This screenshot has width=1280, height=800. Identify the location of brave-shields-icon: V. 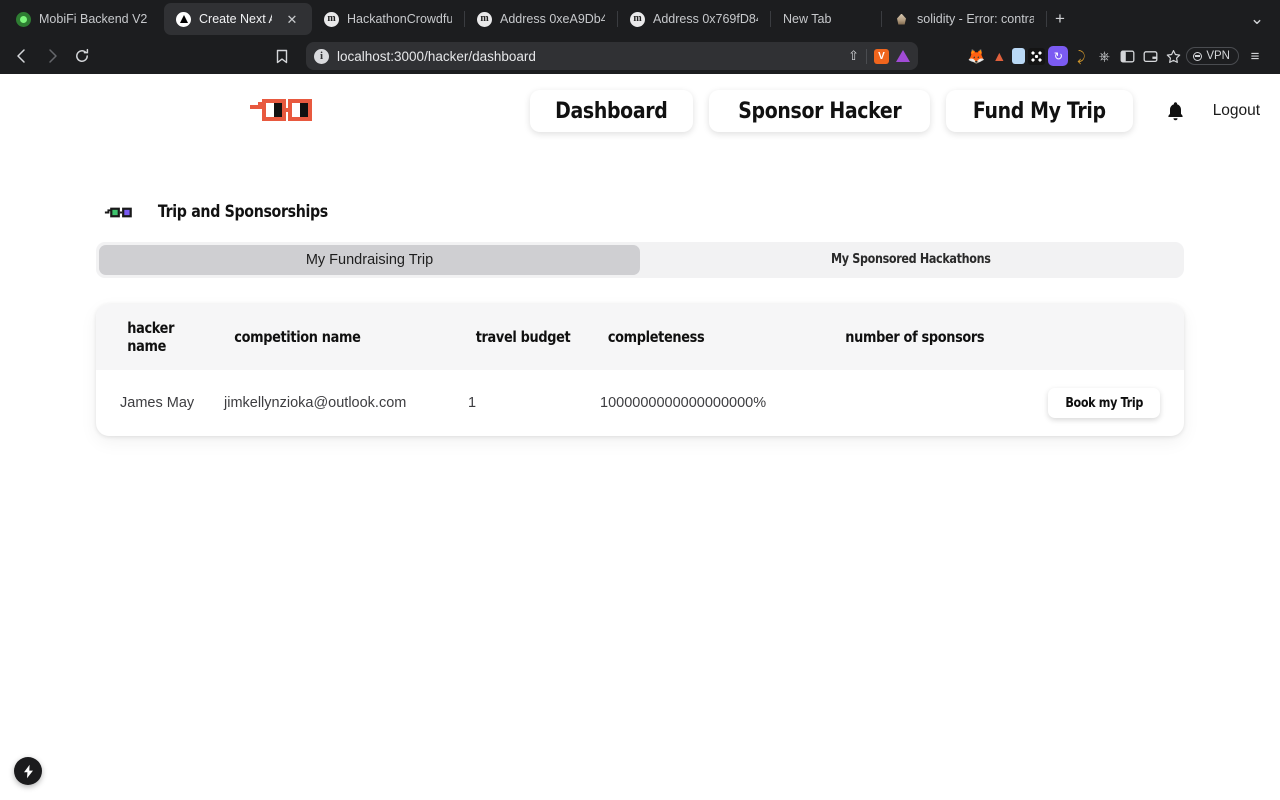
(881, 56).